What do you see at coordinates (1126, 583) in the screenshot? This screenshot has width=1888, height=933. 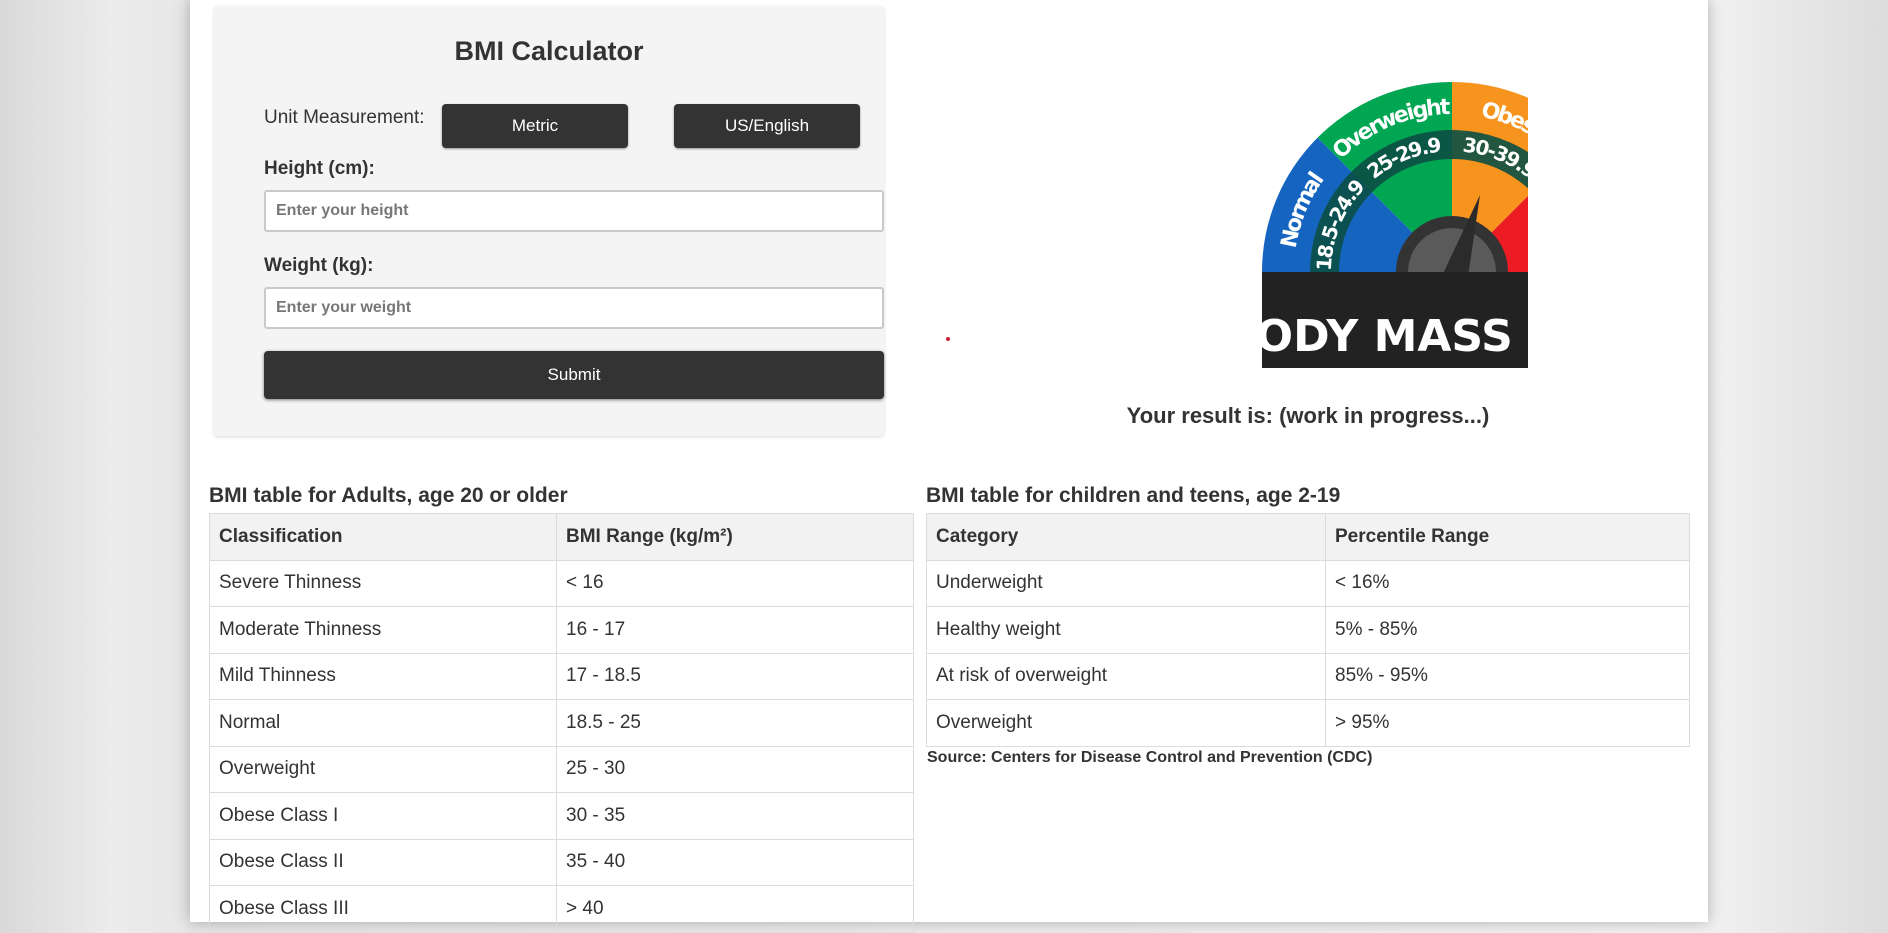 I see `table-cell: Underweight` at bounding box center [1126, 583].